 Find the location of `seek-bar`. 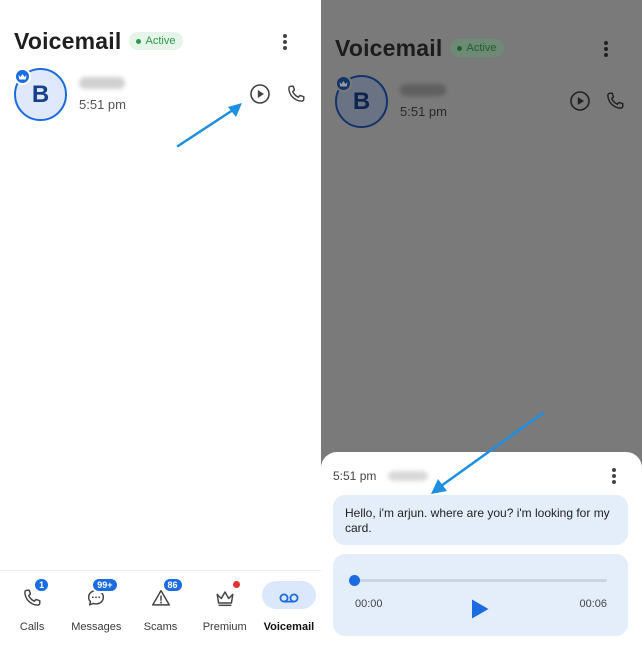

seek-bar is located at coordinates (480, 580).